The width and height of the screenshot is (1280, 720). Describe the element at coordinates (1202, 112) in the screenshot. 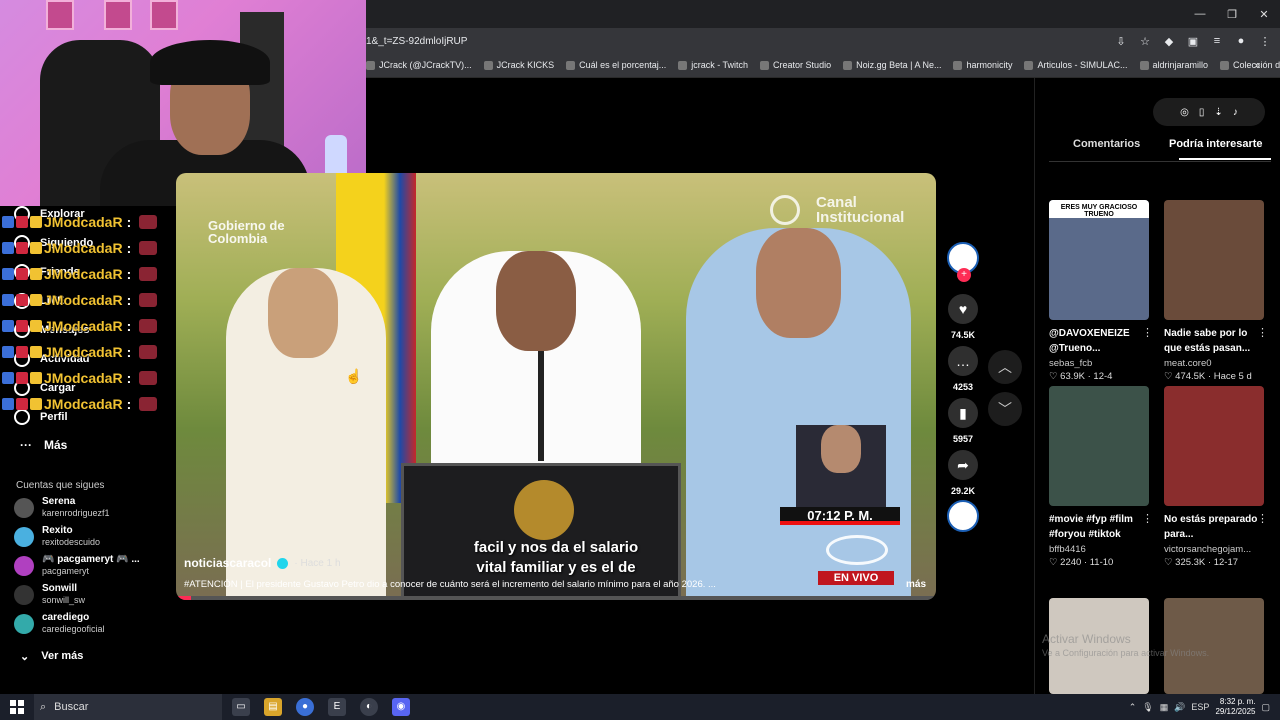

I see `phone-icon: ▯` at that location.